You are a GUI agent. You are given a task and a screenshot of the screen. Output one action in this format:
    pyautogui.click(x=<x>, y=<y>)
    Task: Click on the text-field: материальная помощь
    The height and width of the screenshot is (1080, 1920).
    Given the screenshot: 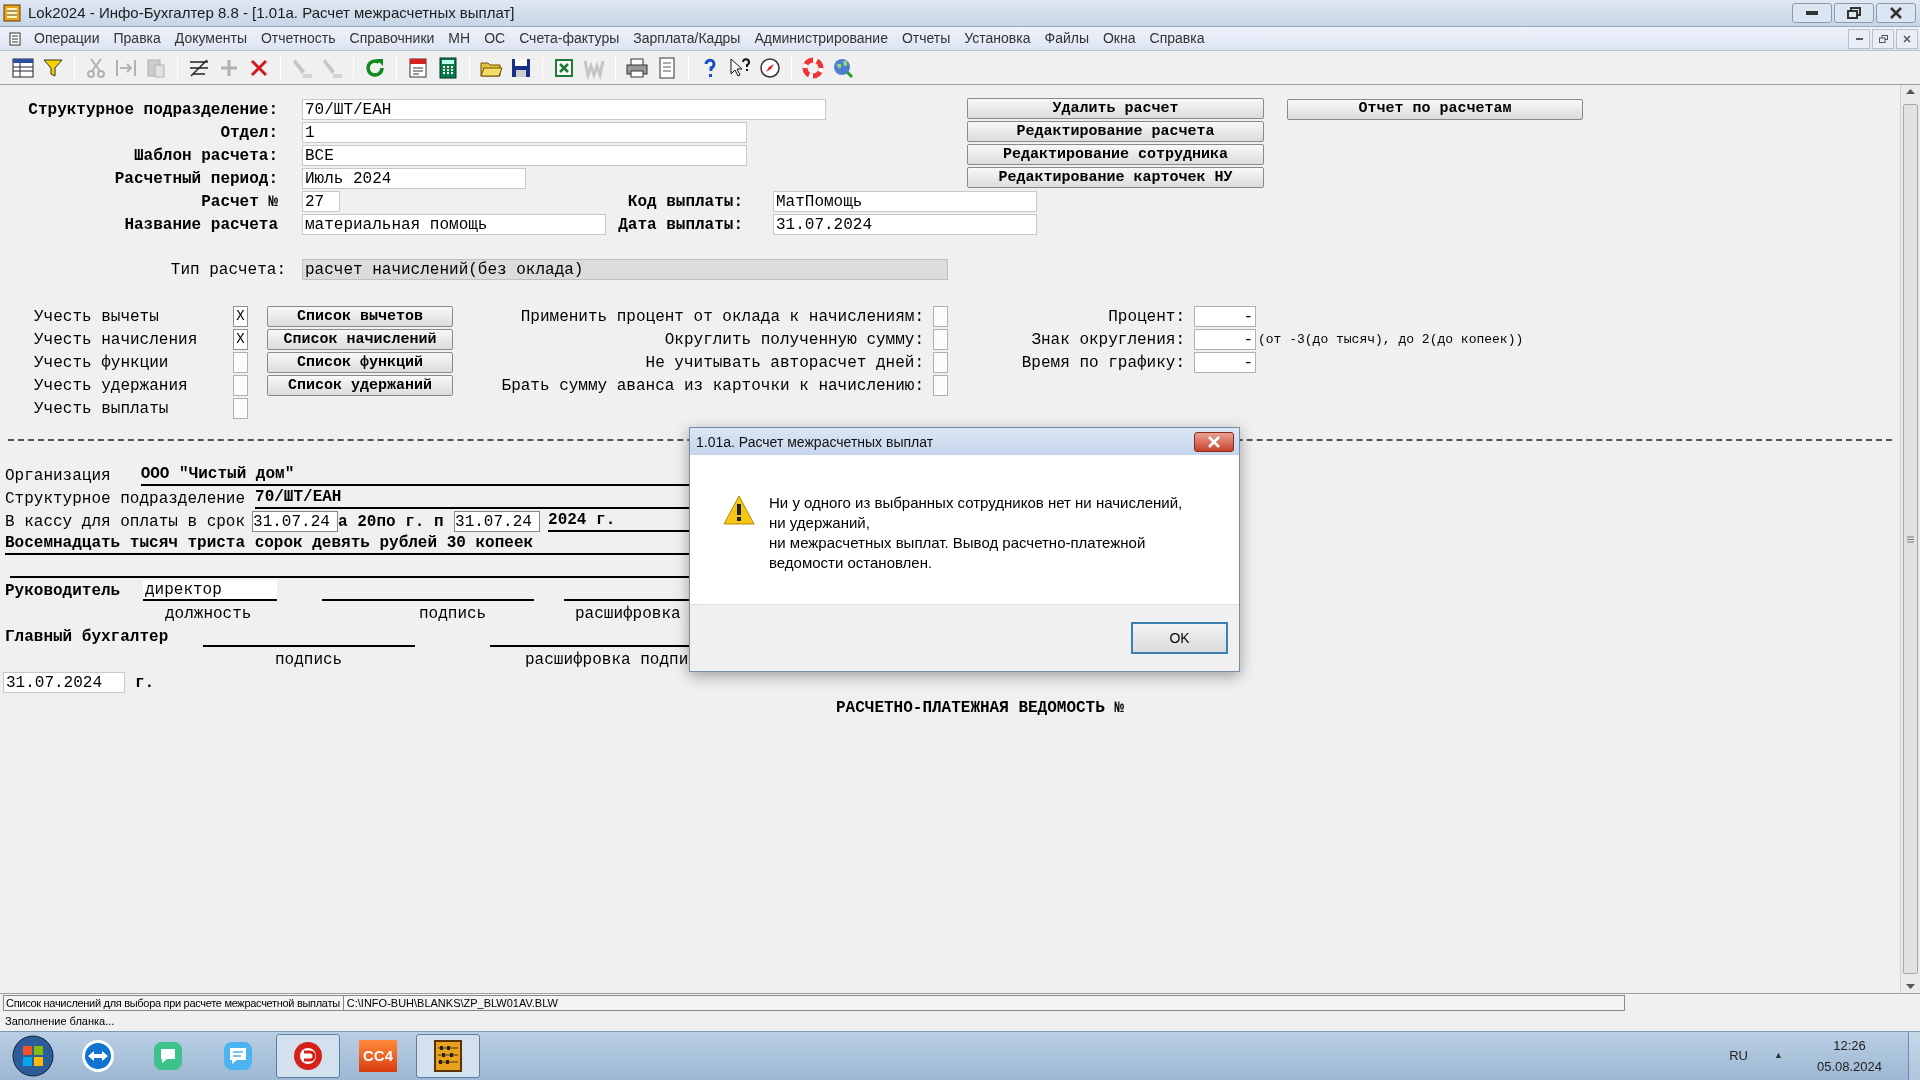 What is the action you would take?
    pyautogui.click(x=454, y=224)
    